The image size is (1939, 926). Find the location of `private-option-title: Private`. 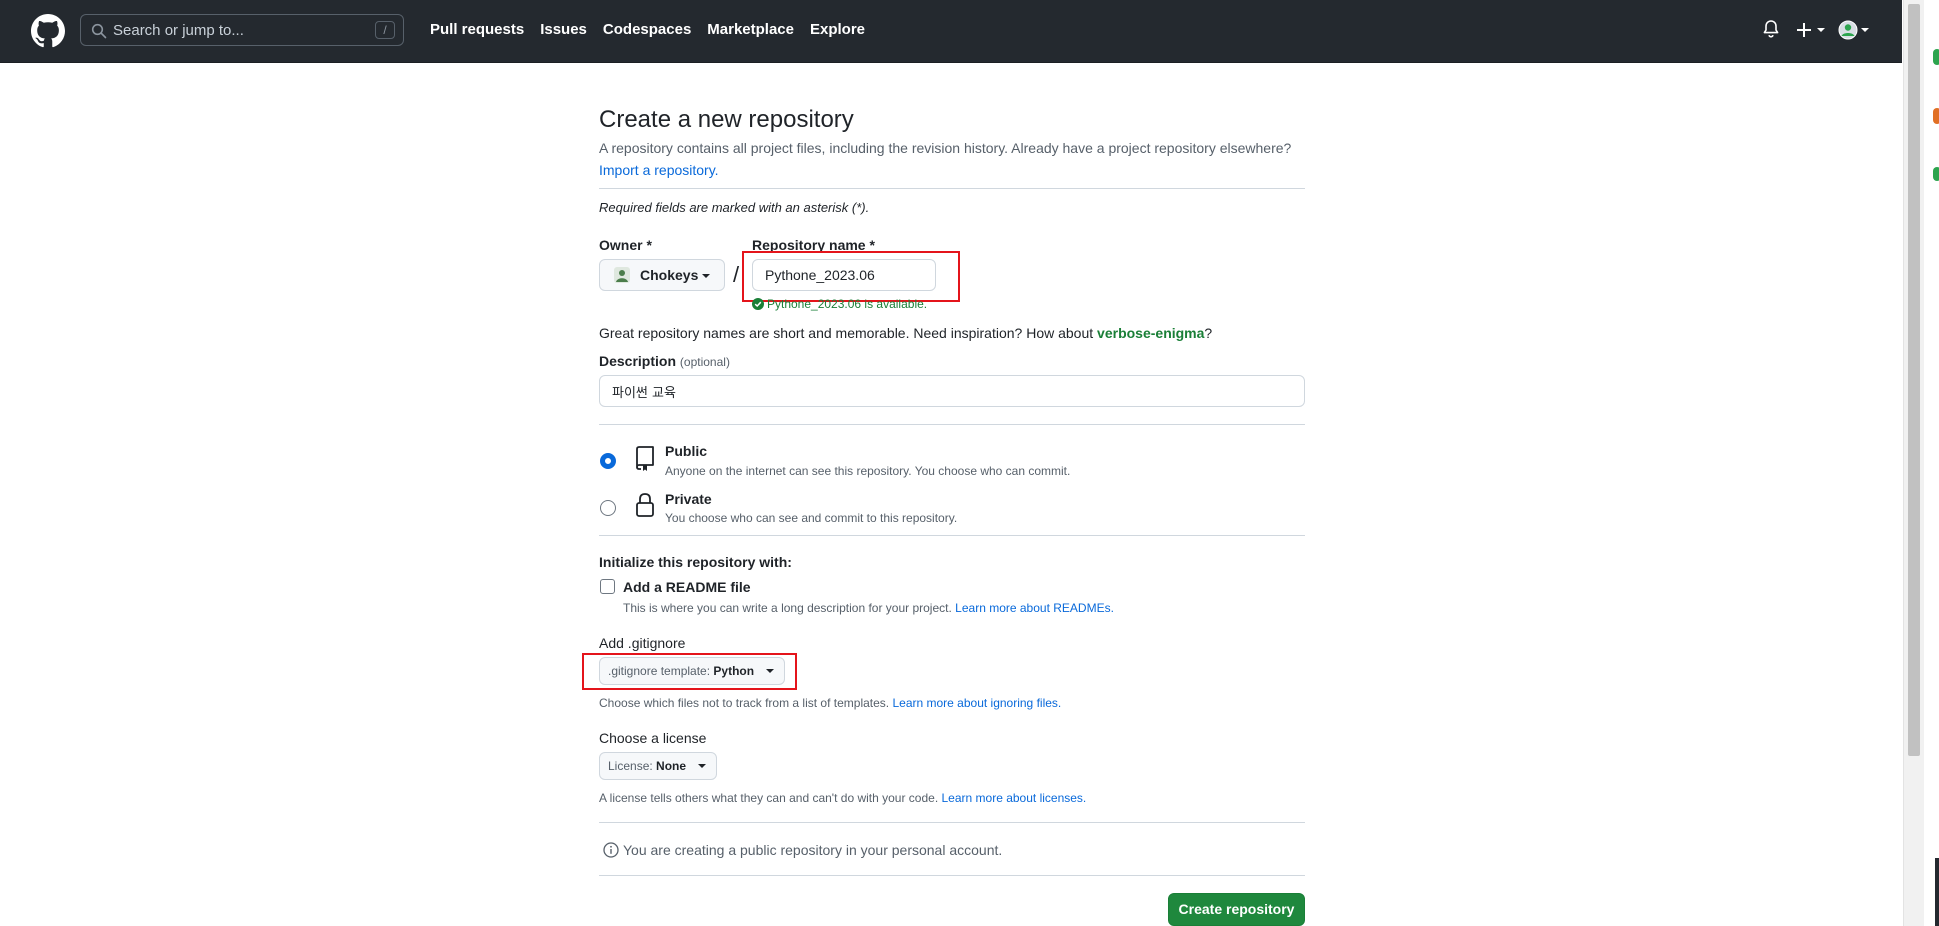

private-option-title: Private is located at coordinates (688, 499).